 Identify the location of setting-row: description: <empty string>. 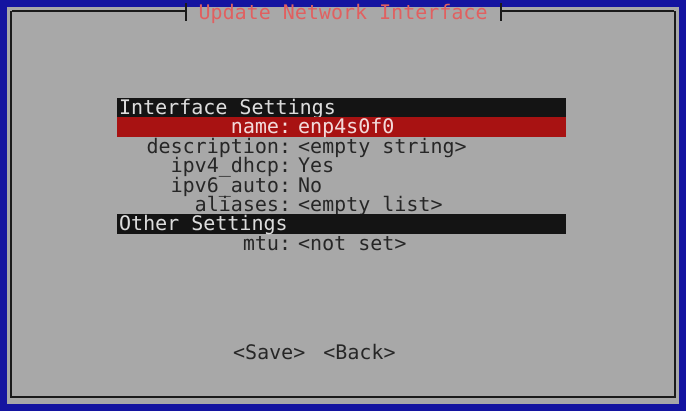
(341, 146).